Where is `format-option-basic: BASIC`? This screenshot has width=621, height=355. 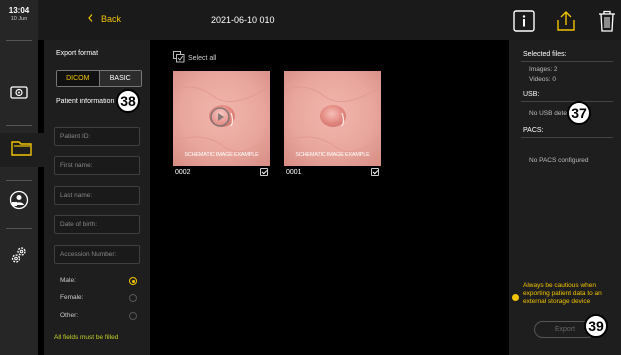
format-option-basic: BASIC is located at coordinates (120, 78).